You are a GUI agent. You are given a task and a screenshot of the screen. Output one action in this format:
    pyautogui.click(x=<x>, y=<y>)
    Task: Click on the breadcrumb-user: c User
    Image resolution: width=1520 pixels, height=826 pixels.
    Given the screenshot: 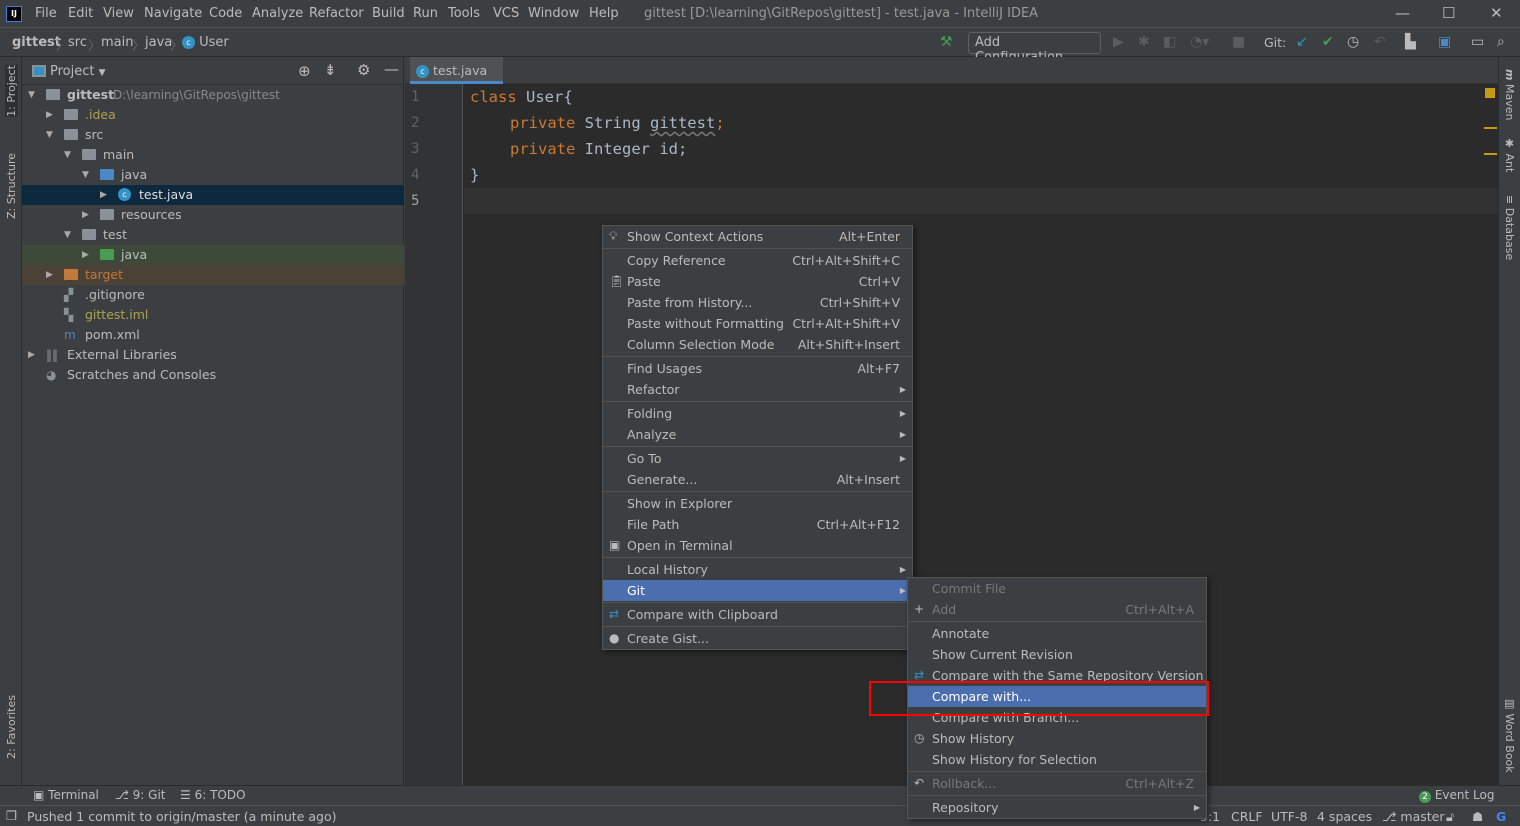 What is the action you would take?
    pyautogui.click(x=205, y=42)
    